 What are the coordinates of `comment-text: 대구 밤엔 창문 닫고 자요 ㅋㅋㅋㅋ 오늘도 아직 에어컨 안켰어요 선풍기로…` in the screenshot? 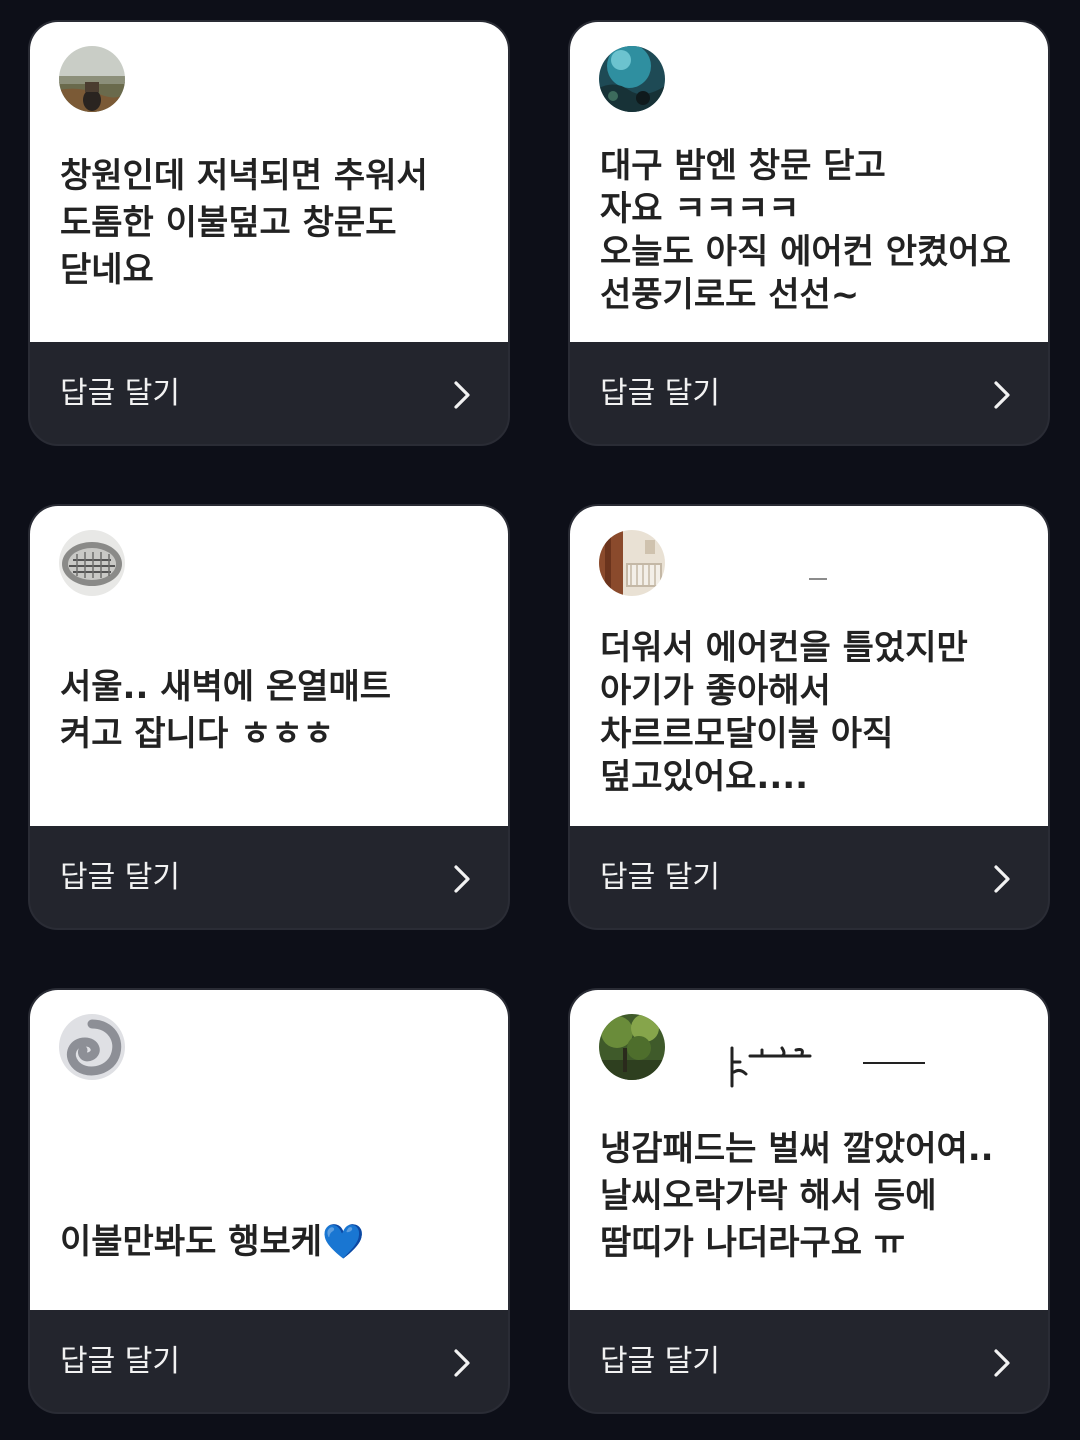 It's located at (805, 230).